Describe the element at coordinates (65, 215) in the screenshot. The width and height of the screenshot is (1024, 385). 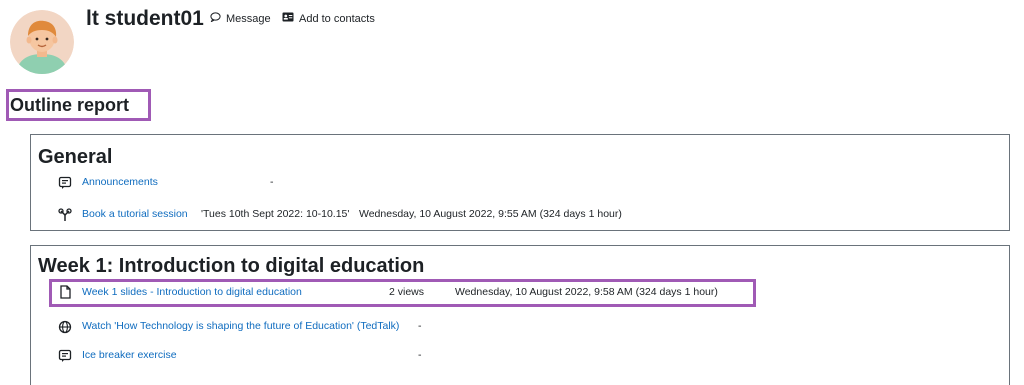
I see `scheduler-icon` at that location.